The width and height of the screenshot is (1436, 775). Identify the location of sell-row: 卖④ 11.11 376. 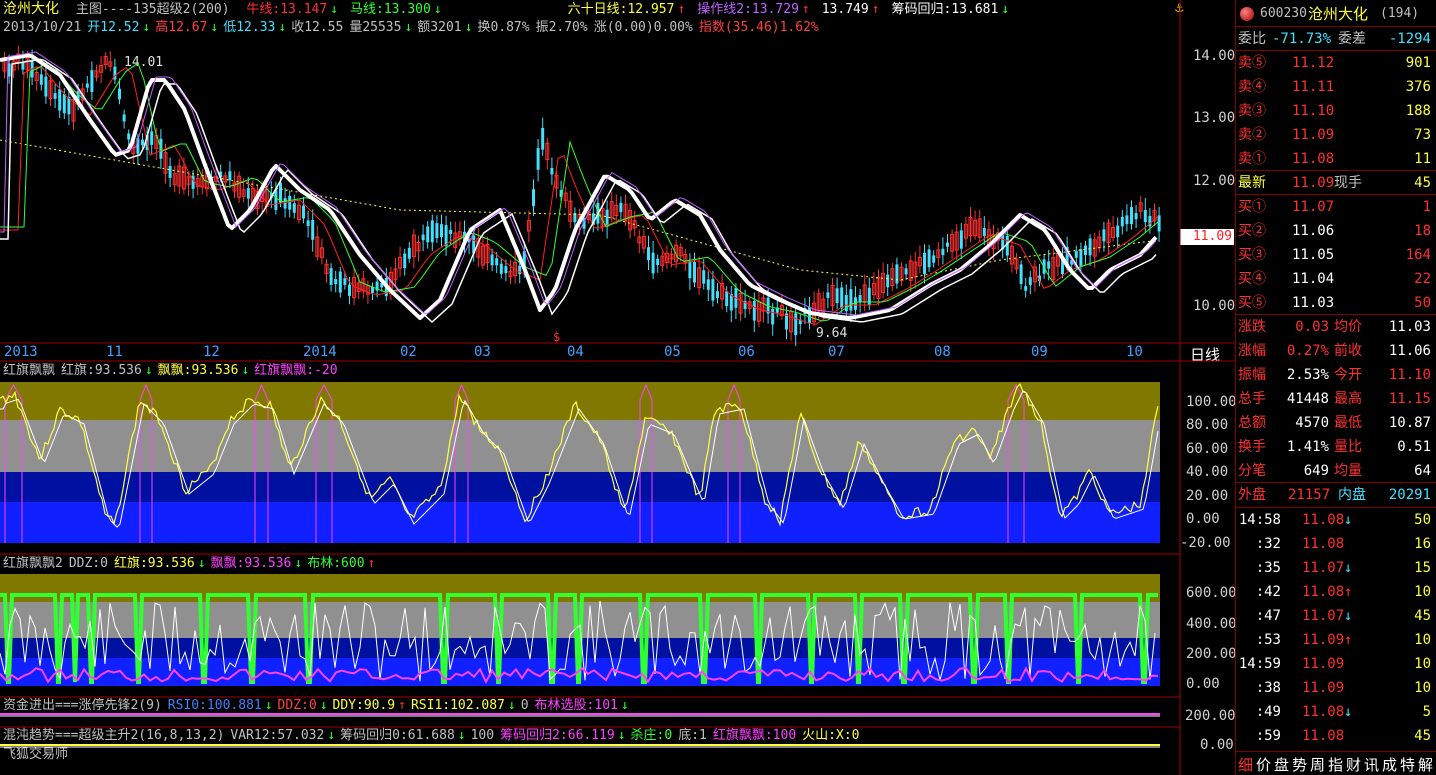
(1336, 87).